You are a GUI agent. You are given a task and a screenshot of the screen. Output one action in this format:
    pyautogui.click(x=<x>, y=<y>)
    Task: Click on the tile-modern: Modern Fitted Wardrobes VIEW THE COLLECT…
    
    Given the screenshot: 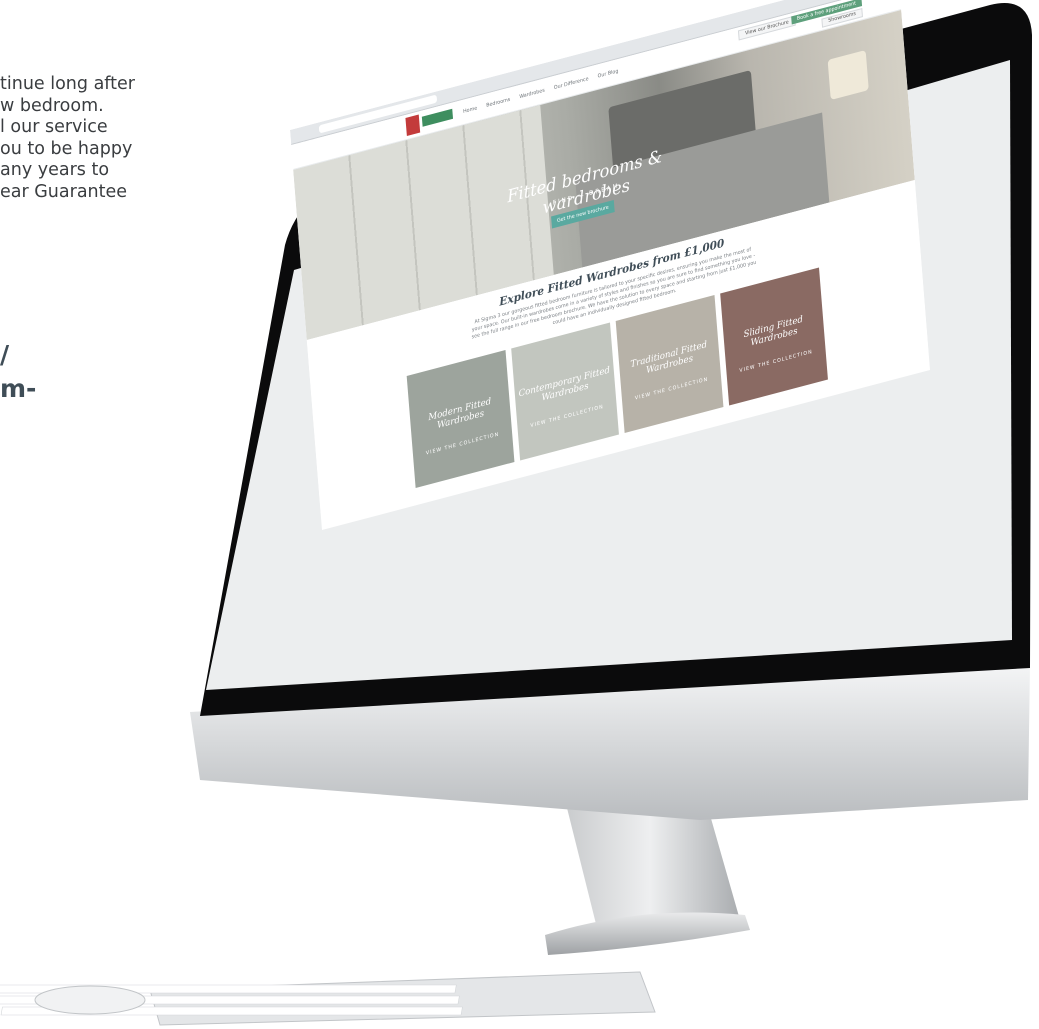 What is the action you would take?
    pyautogui.click(x=460, y=419)
    